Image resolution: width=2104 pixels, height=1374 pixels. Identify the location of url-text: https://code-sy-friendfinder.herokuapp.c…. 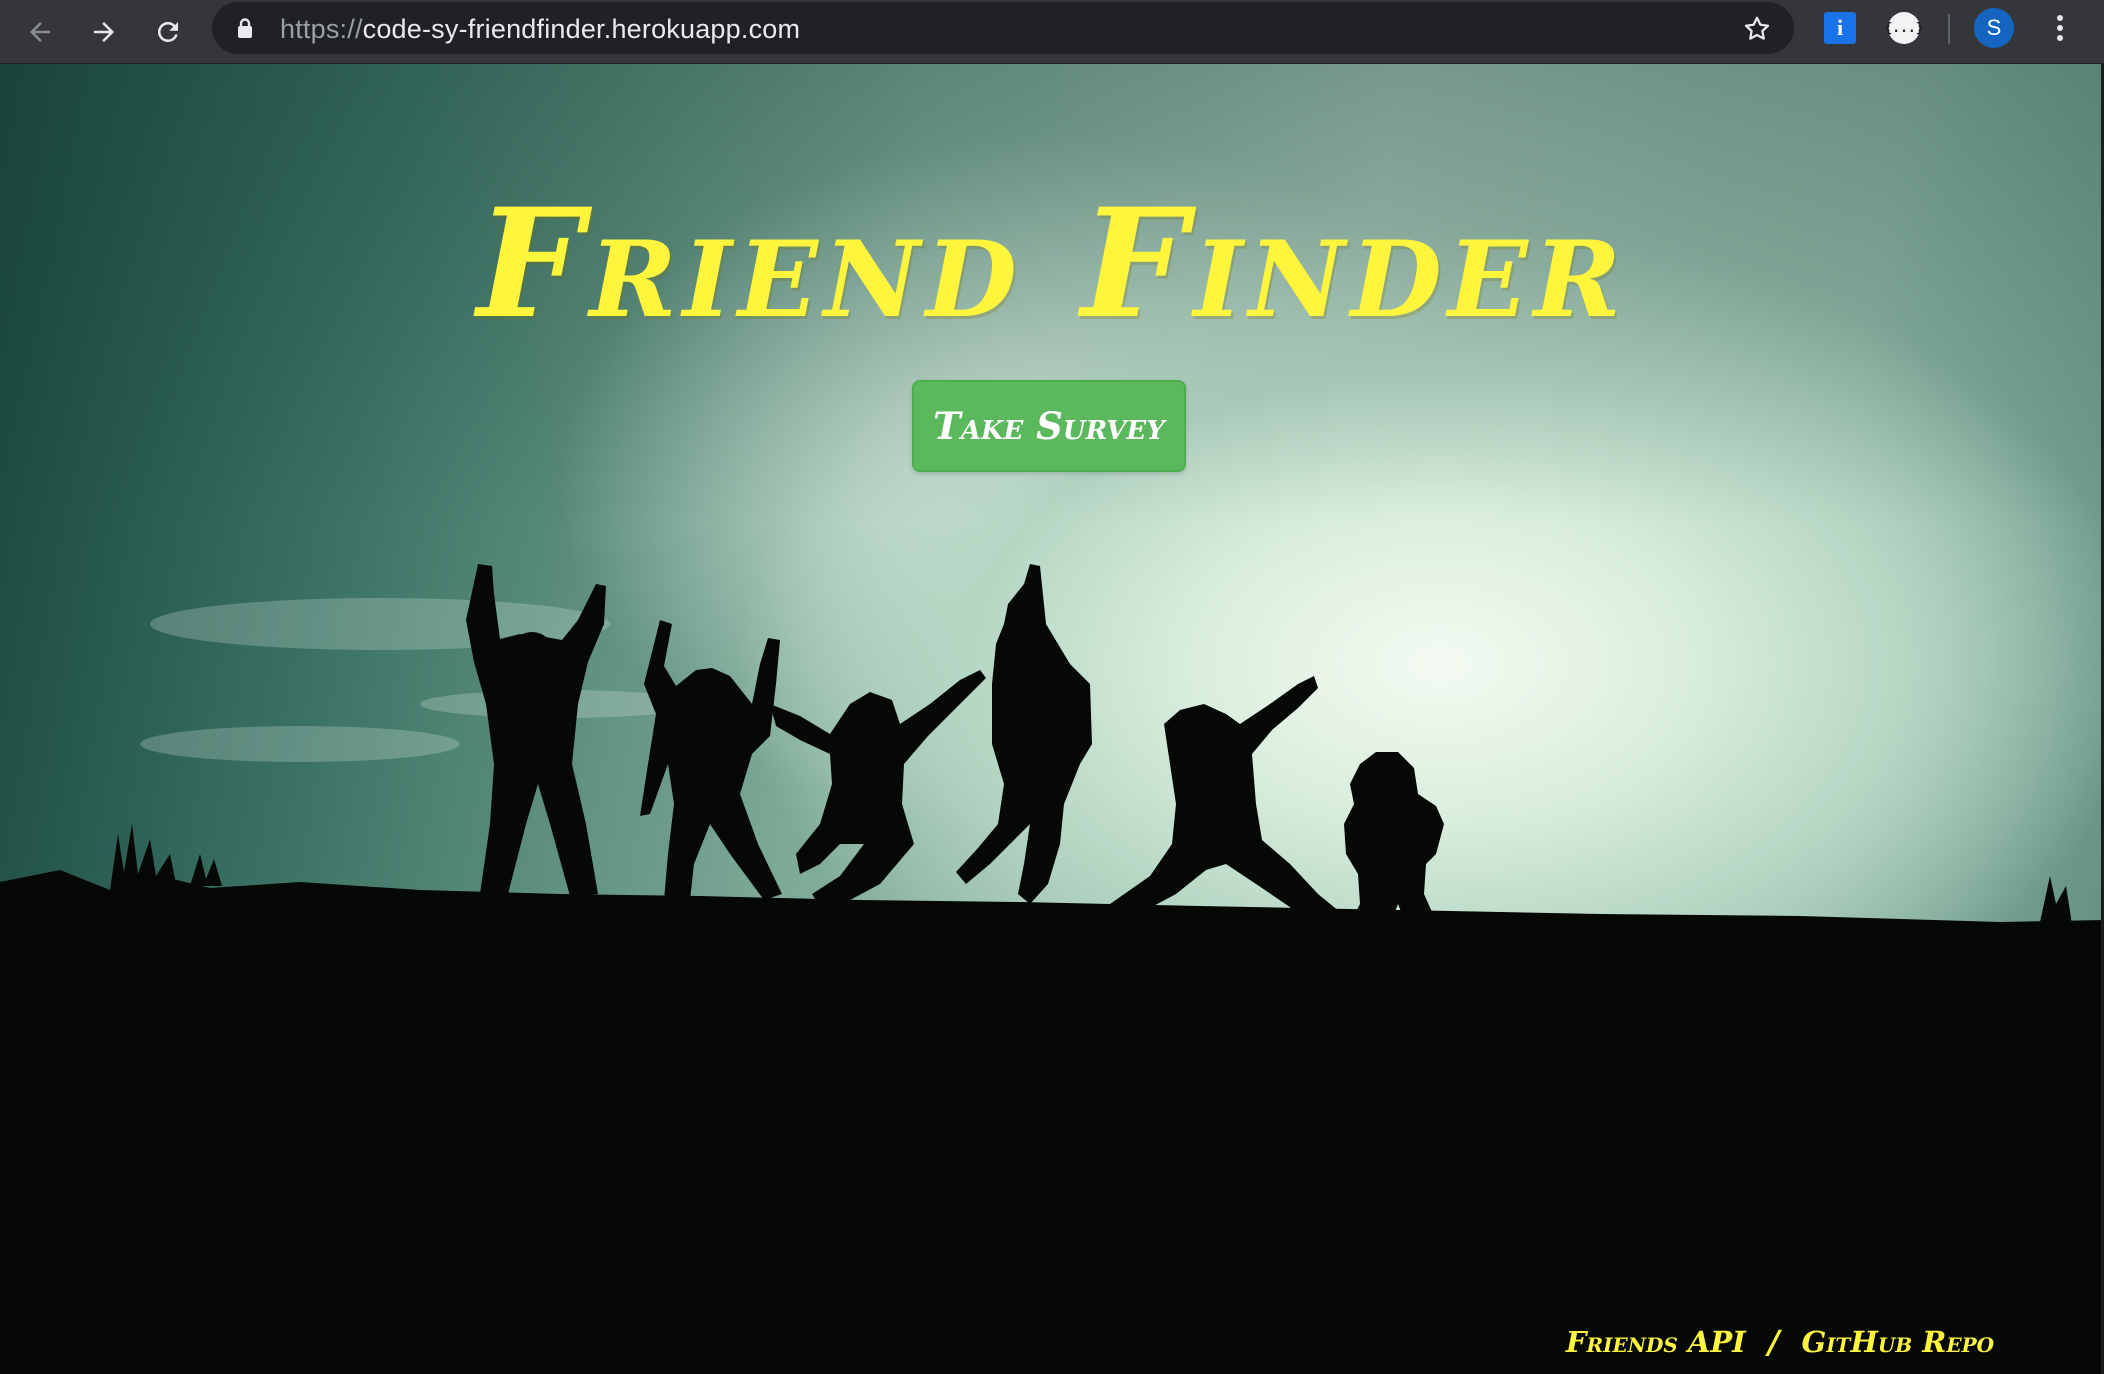
(540, 29).